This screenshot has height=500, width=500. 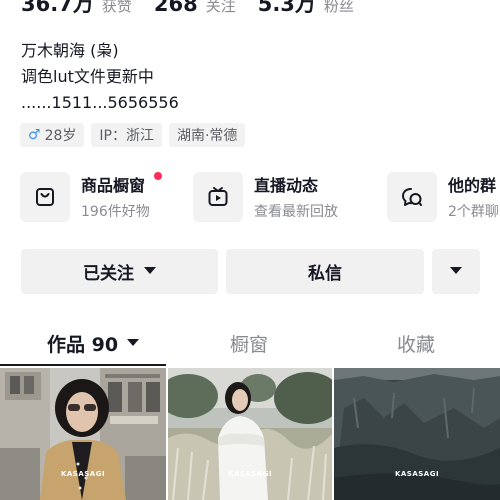 What do you see at coordinates (87, 76) in the screenshot?
I see `bio-line-2: 调色lut文件更新中` at bounding box center [87, 76].